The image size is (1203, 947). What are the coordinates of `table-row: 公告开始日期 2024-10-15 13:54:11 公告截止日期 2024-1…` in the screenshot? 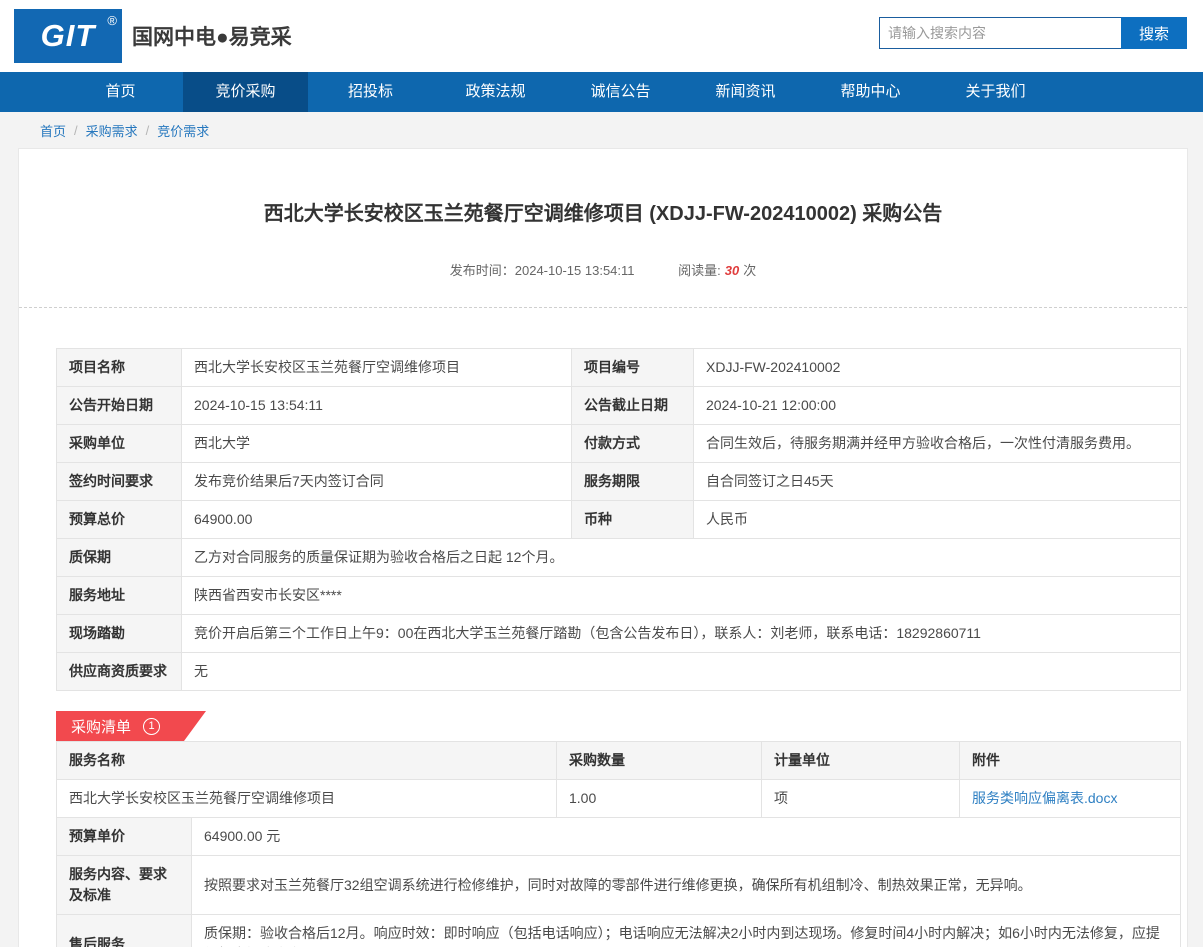 It's located at (618, 405).